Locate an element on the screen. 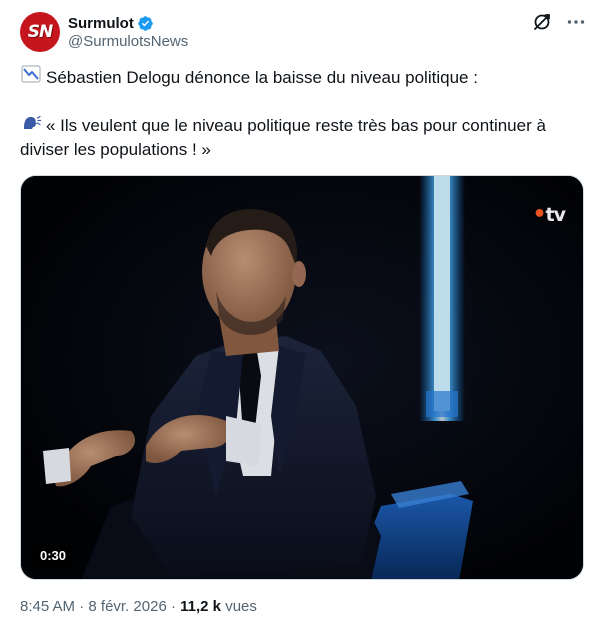 The height and width of the screenshot is (622, 604). tweet-actions-top is located at coordinates (559, 22).